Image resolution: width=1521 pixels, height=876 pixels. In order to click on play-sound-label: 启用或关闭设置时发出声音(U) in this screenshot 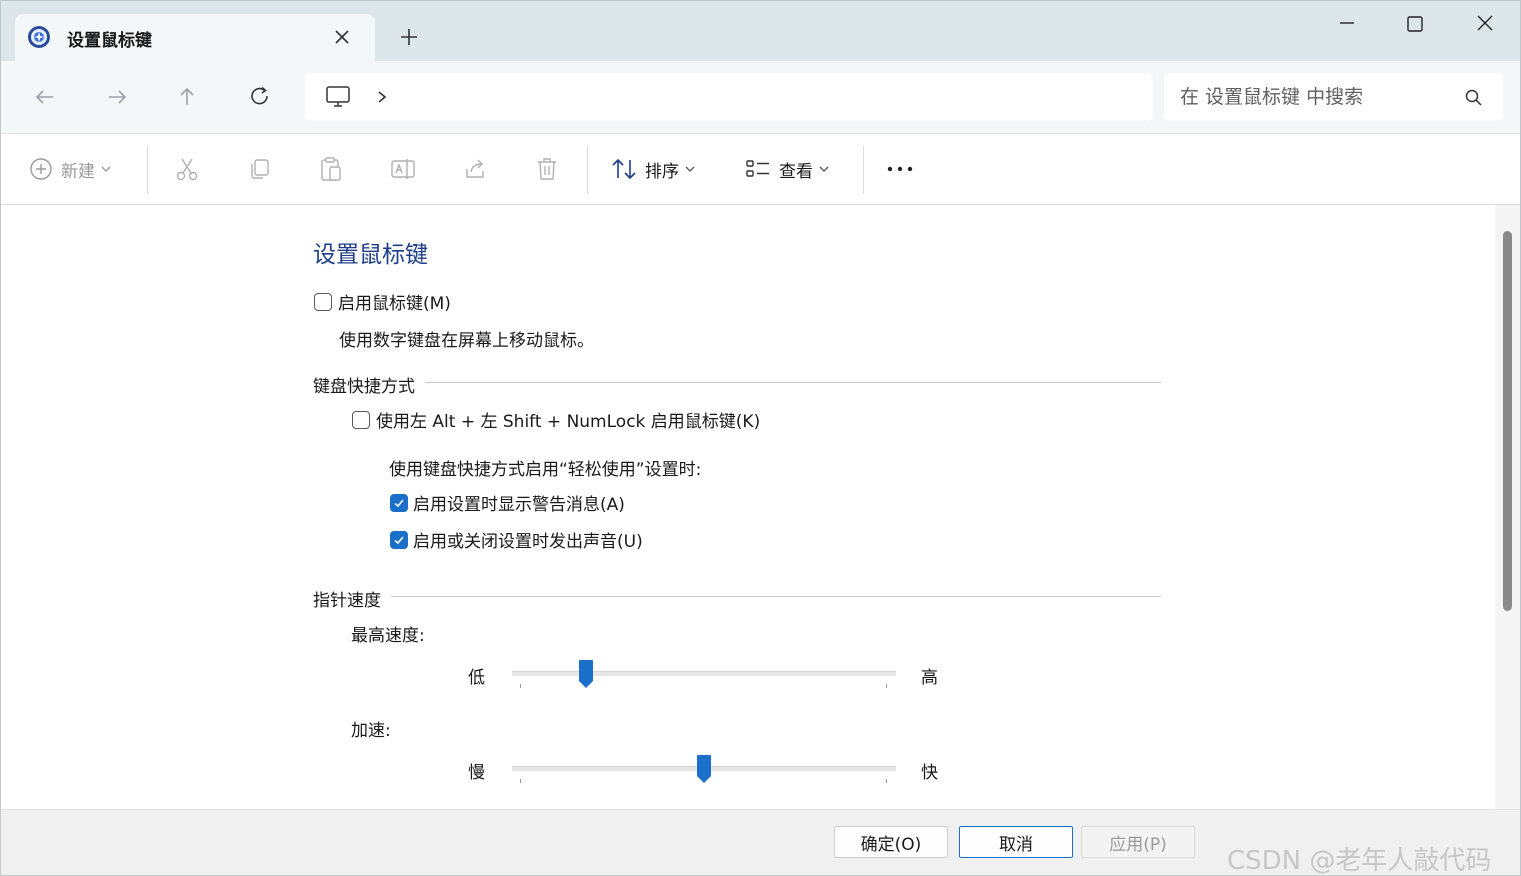, I will do `click(528, 539)`.